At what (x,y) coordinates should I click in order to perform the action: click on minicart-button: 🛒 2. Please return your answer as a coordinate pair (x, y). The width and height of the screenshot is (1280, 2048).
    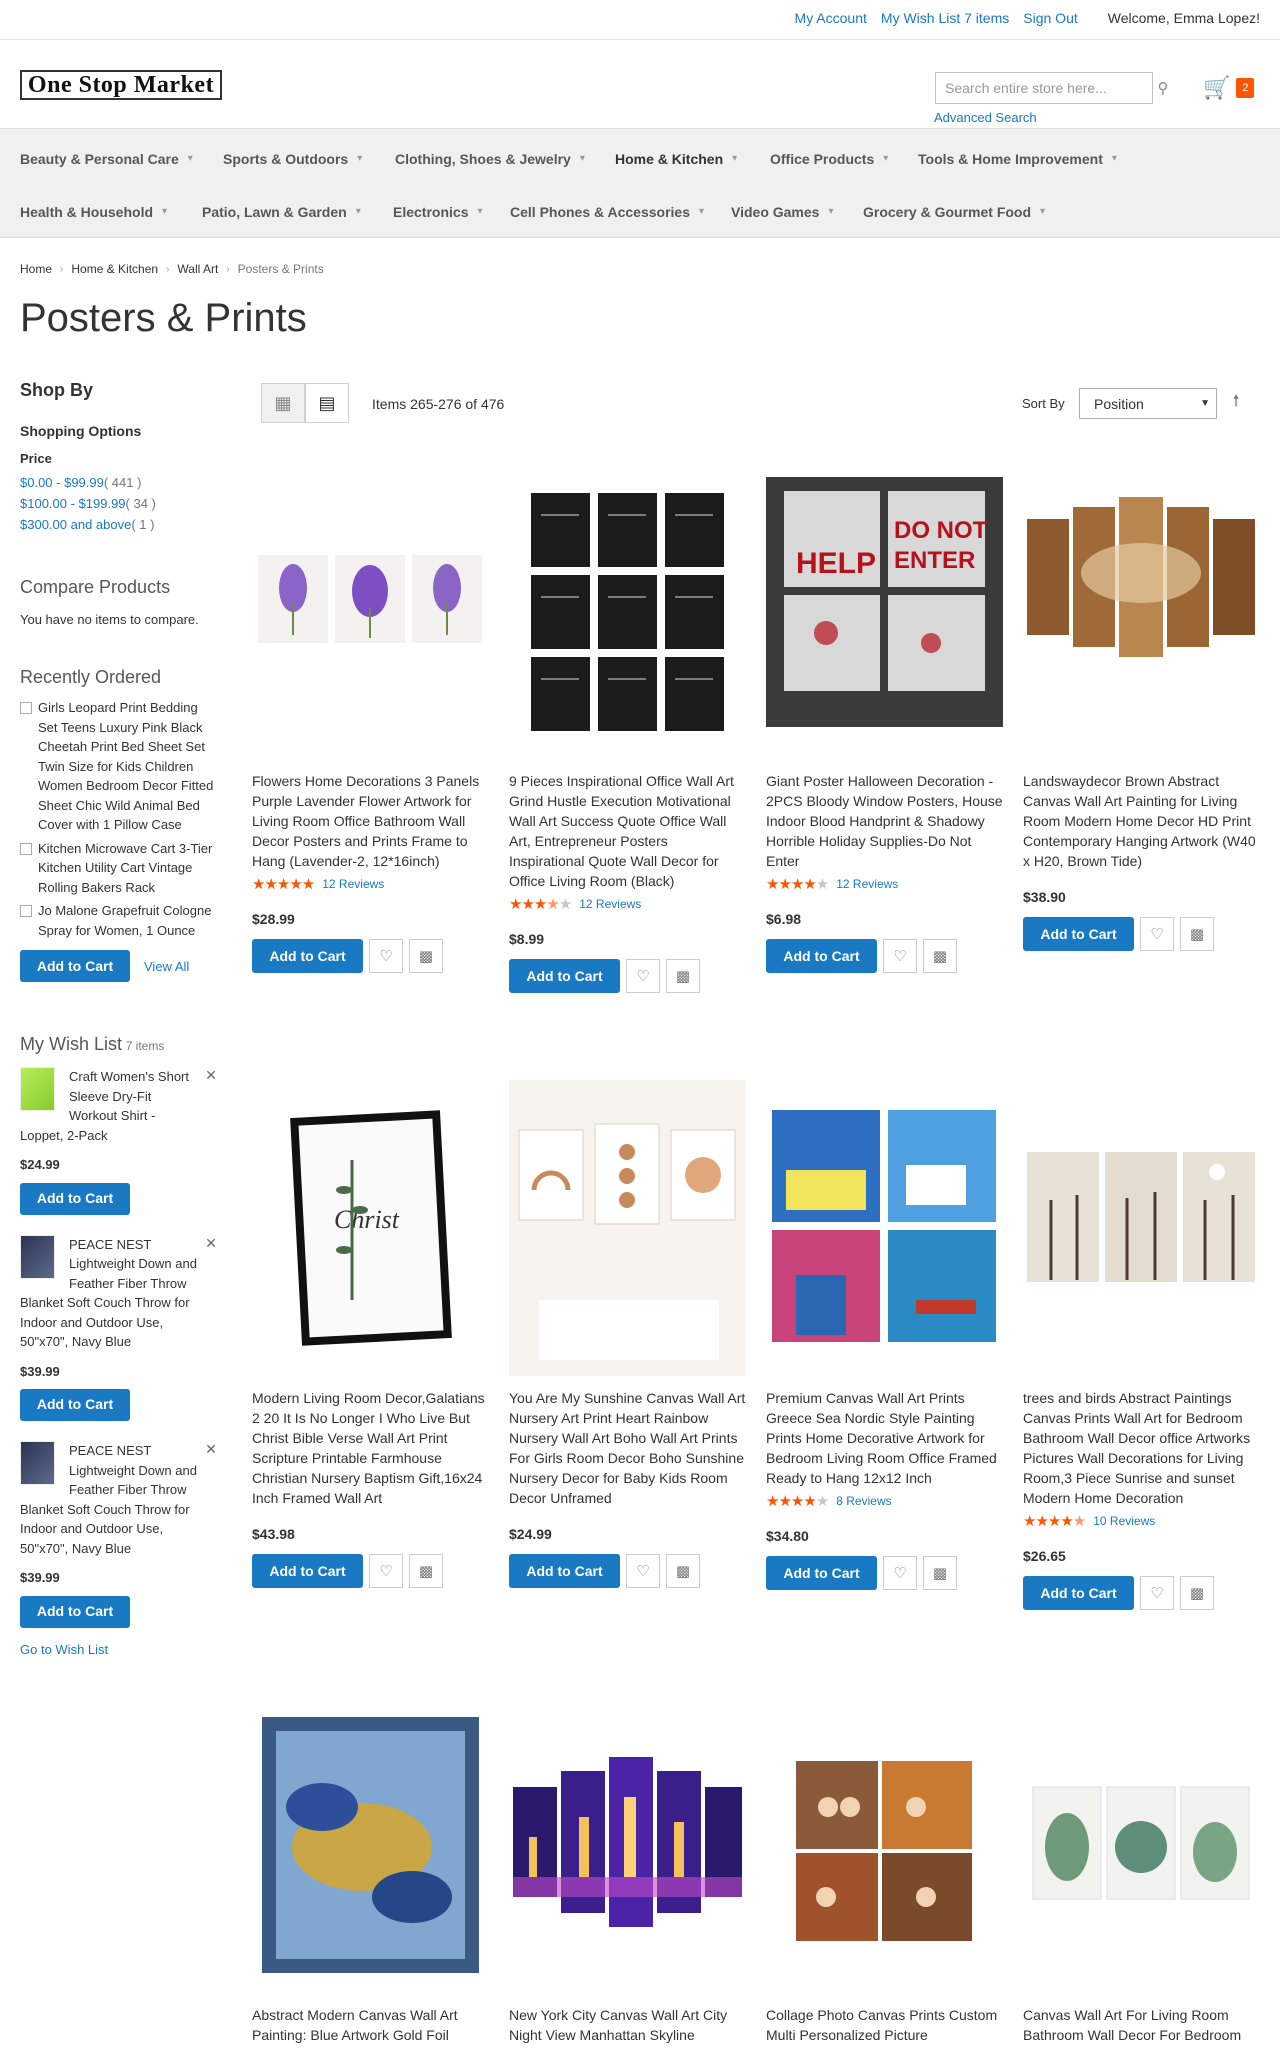
    Looking at the image, I should click on (1228, 88).